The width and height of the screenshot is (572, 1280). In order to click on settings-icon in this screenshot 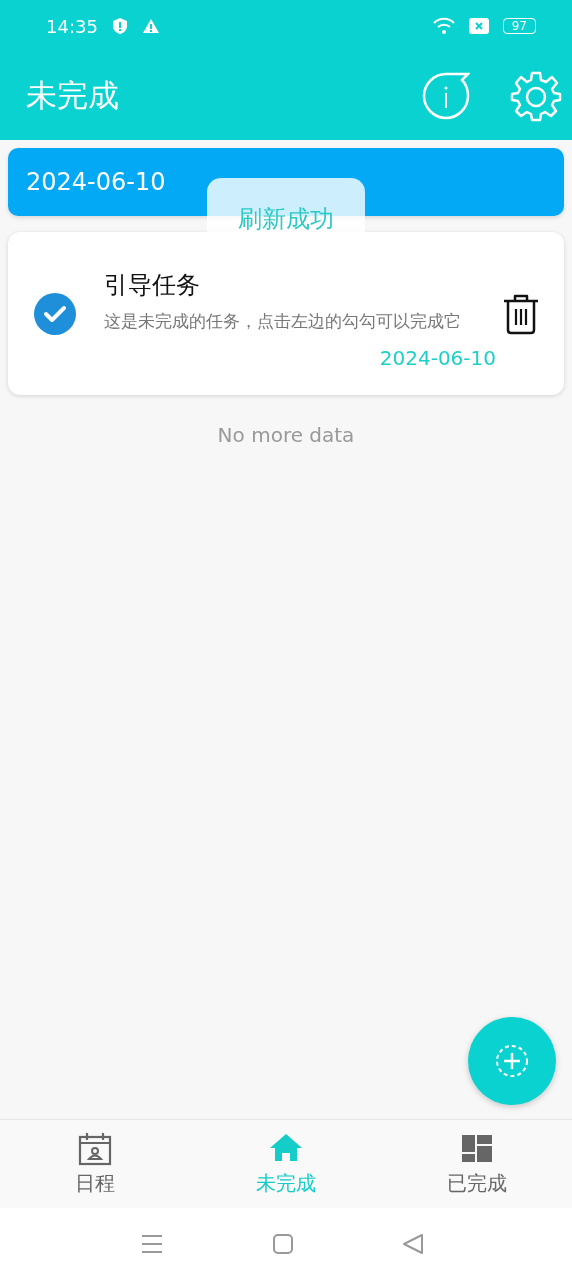, I will do `click(536, 96)`.